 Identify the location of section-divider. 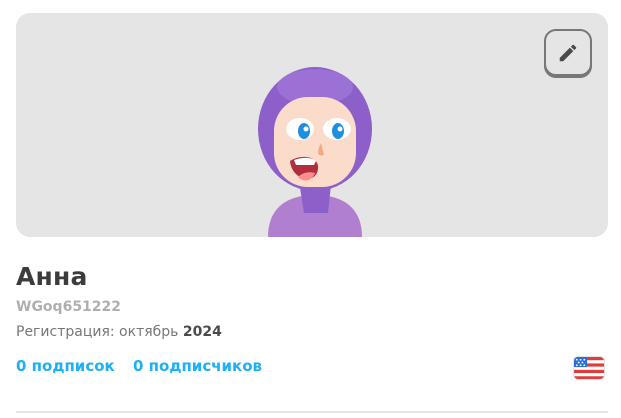
(312, 412).